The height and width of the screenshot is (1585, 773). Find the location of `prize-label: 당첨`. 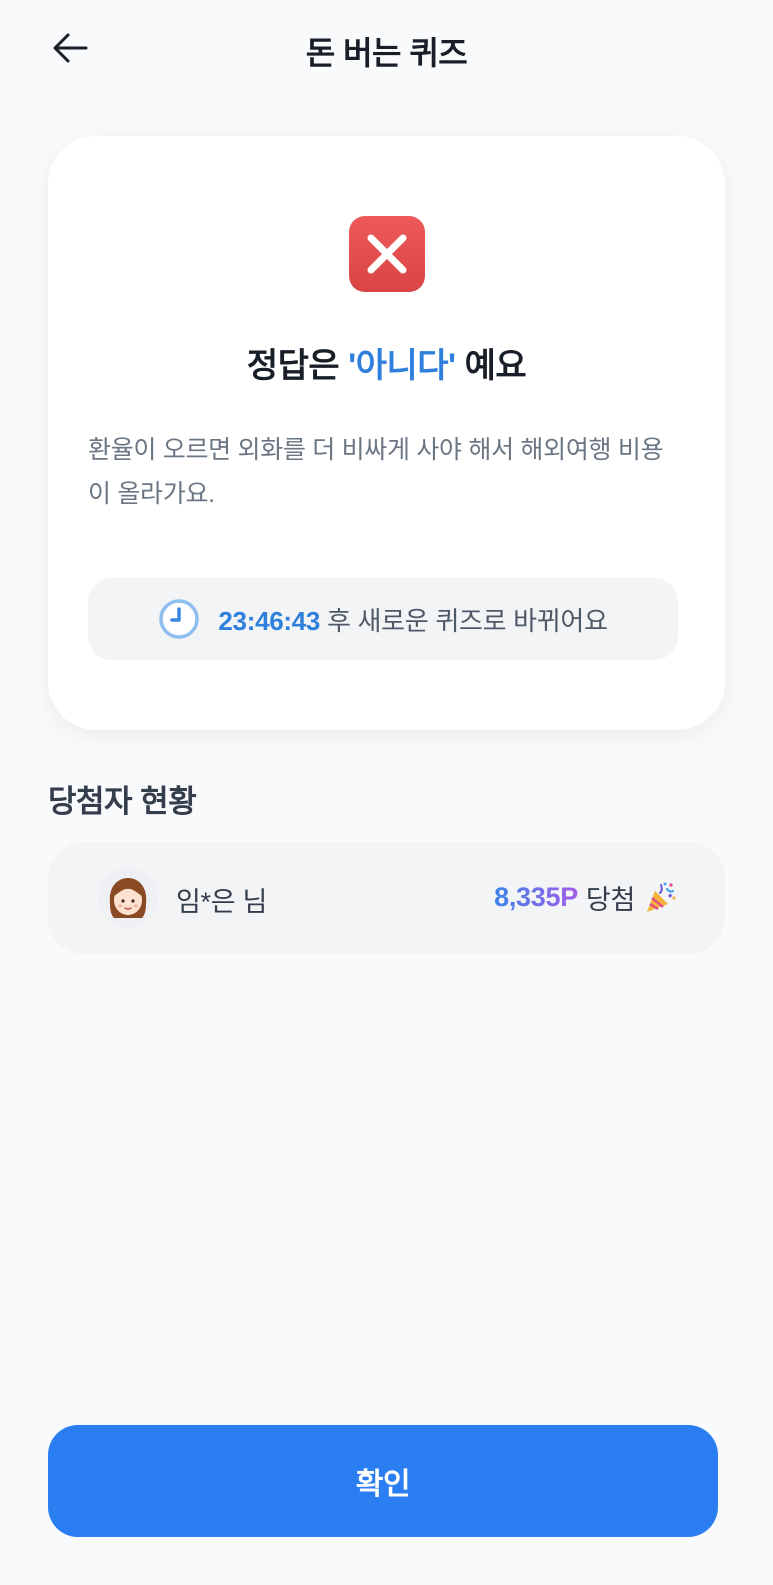

prize-label: 당첨 is located at coordinates (610, 900).